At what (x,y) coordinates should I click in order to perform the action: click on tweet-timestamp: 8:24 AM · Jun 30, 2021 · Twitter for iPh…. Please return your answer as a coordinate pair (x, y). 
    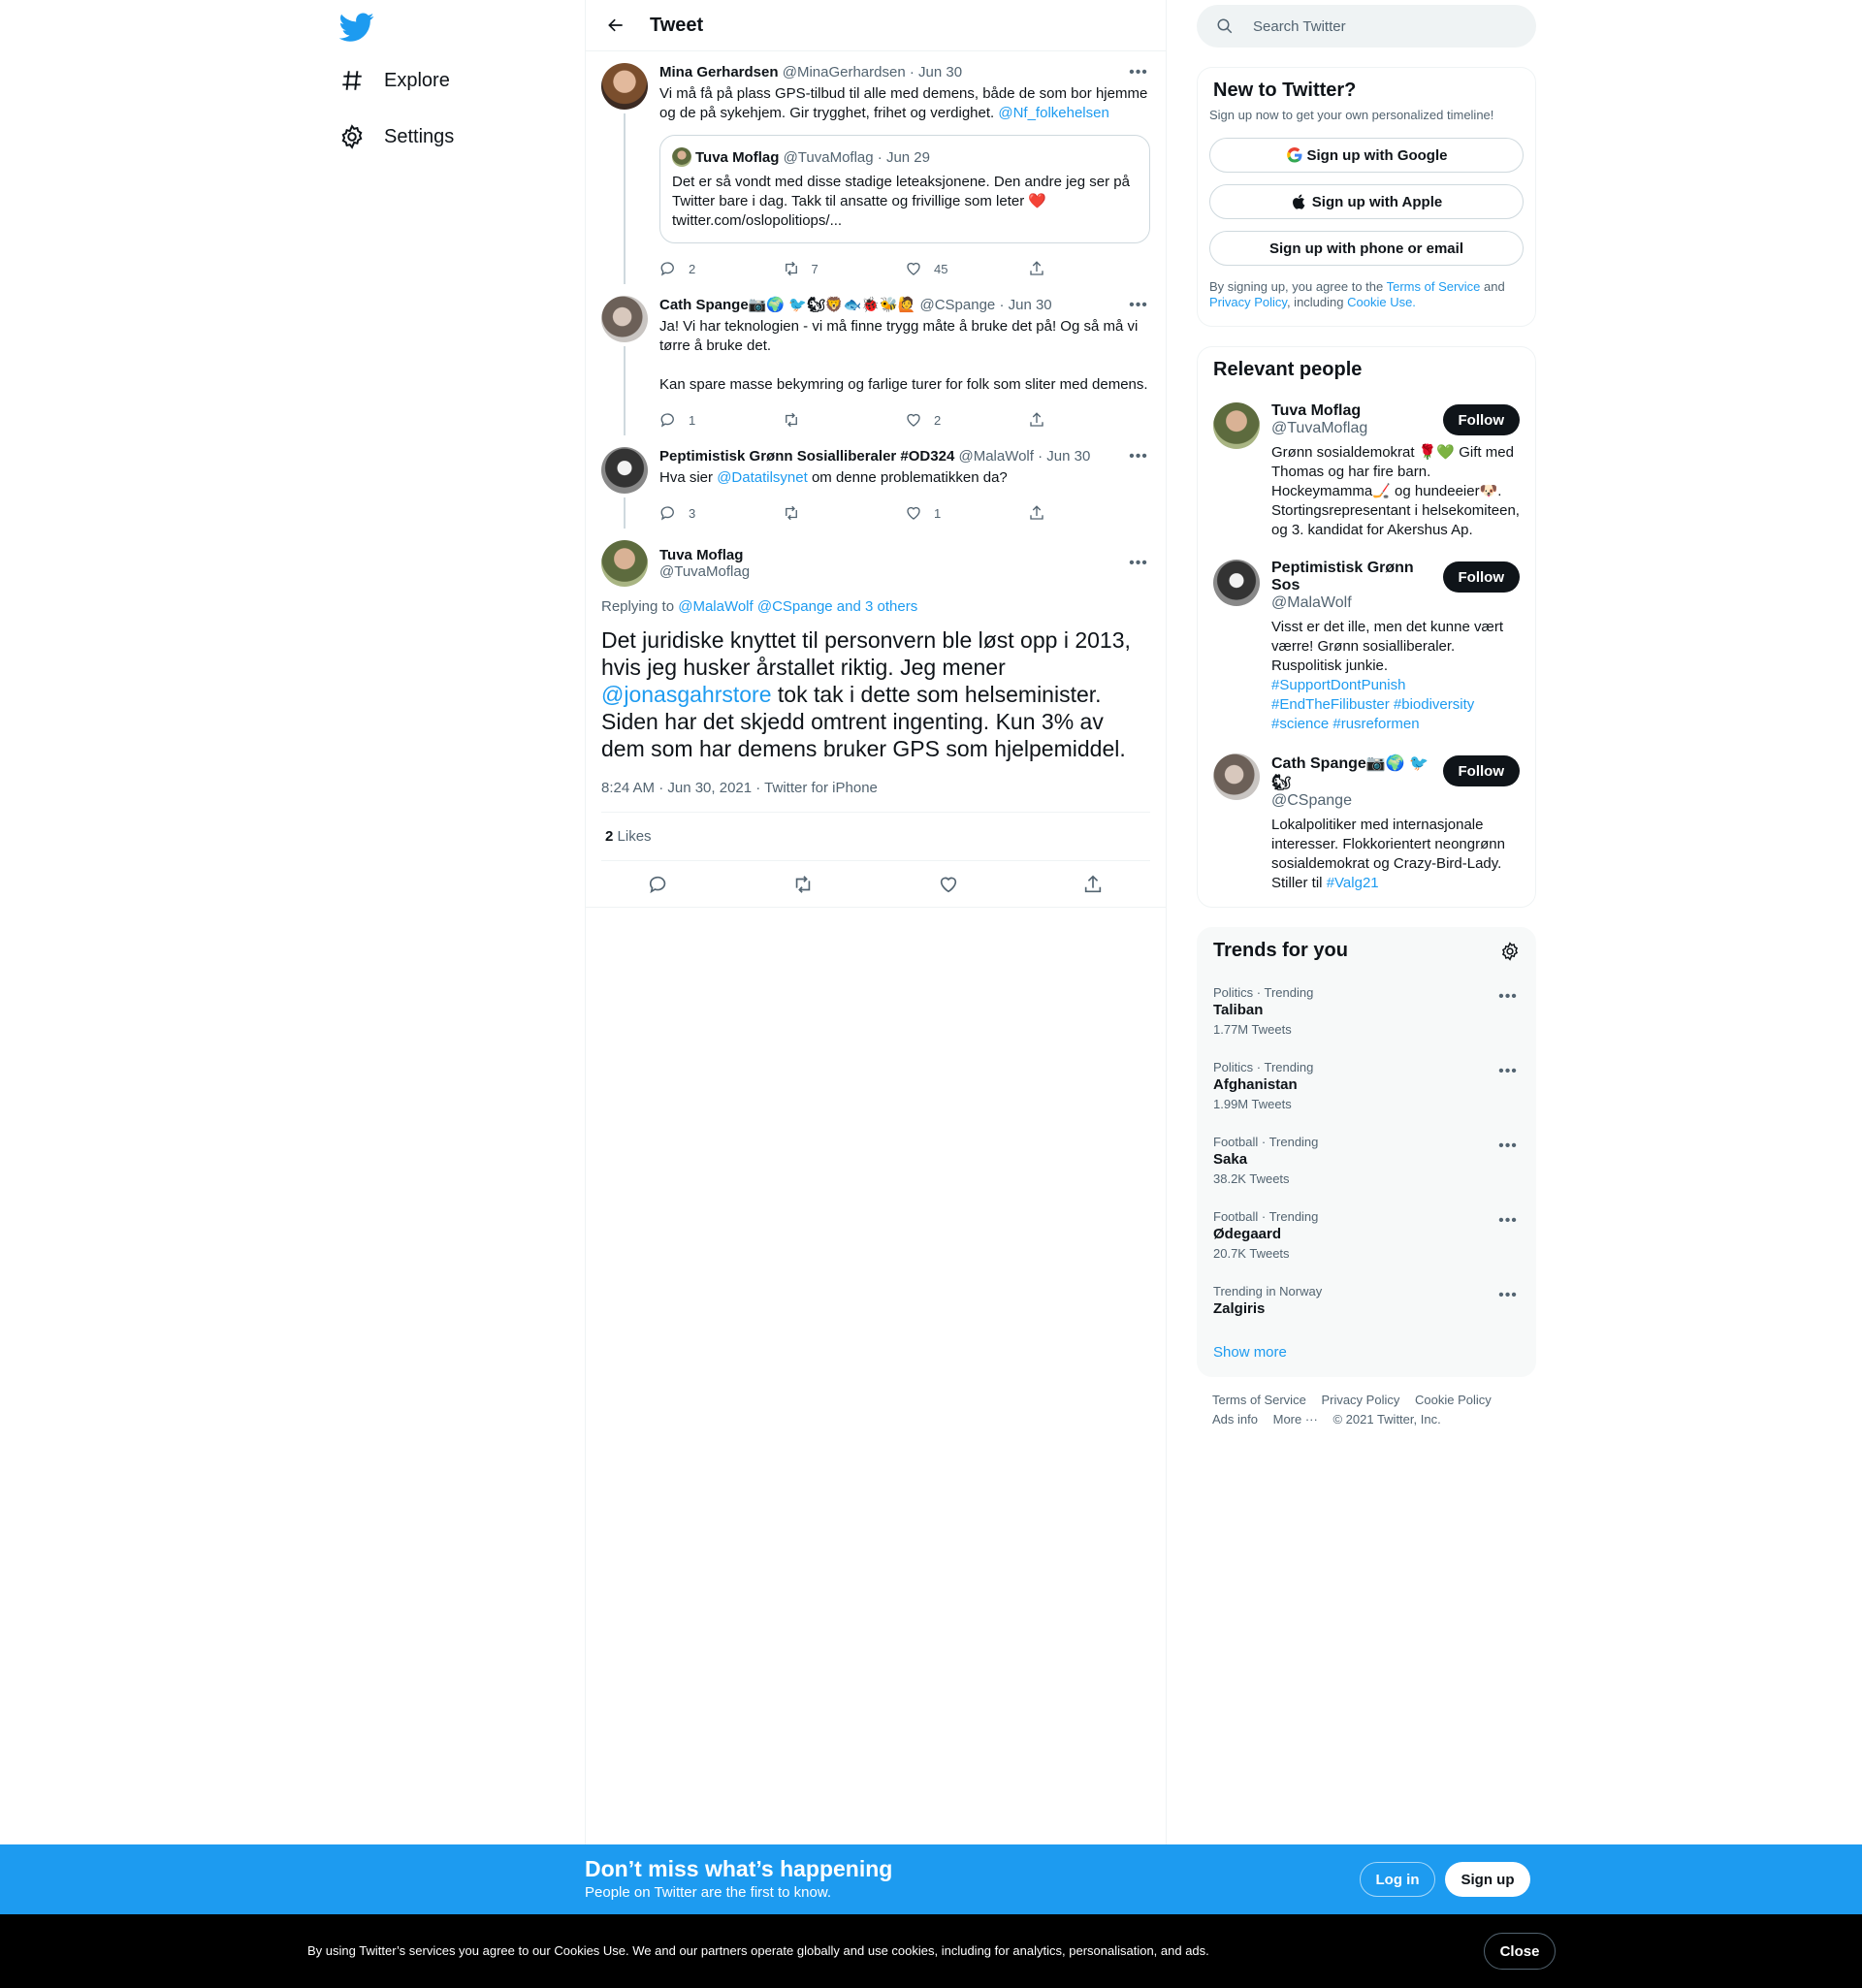
    Looking at the image, I should click on (876, 796).